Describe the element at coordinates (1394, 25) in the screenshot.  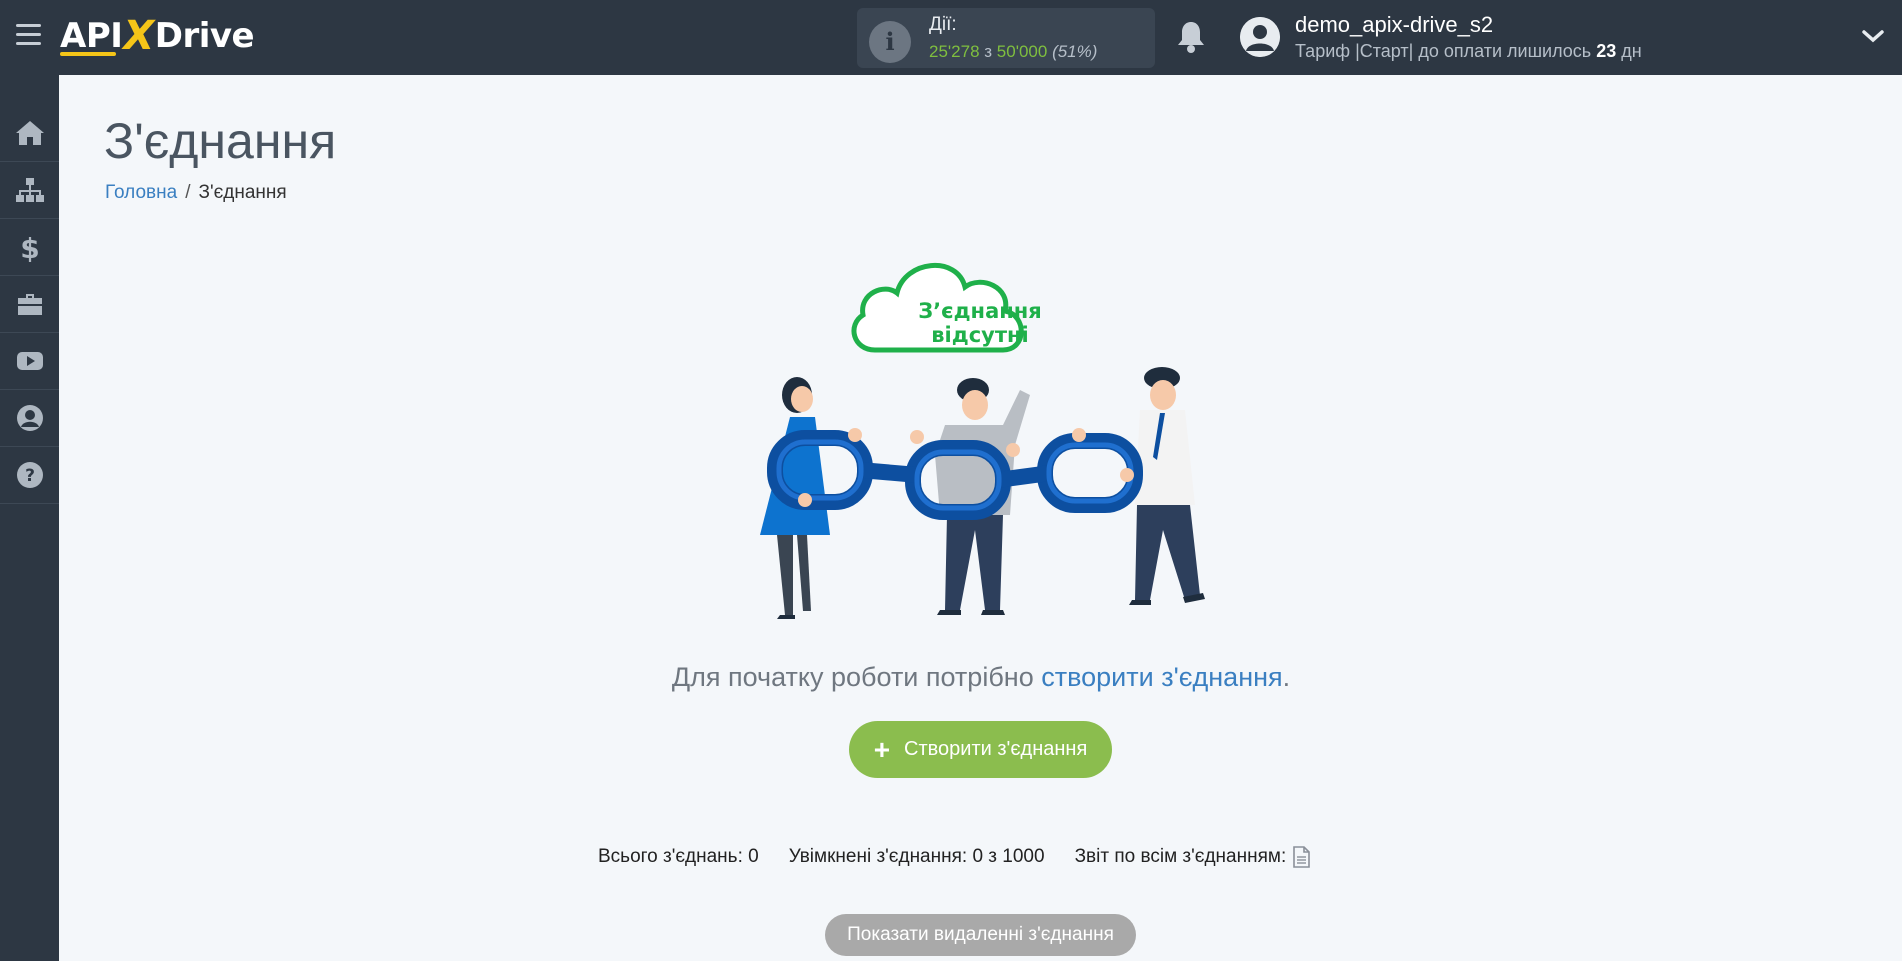
I see `user-name: demo_apix-drive_s2` at that location.